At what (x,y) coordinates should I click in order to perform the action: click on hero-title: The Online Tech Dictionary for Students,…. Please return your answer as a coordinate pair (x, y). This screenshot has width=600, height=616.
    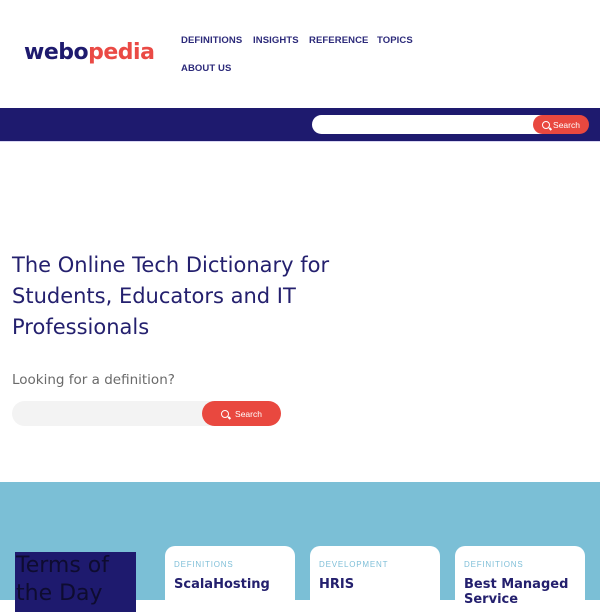
    Looking at the image, I should click on (171, 296).